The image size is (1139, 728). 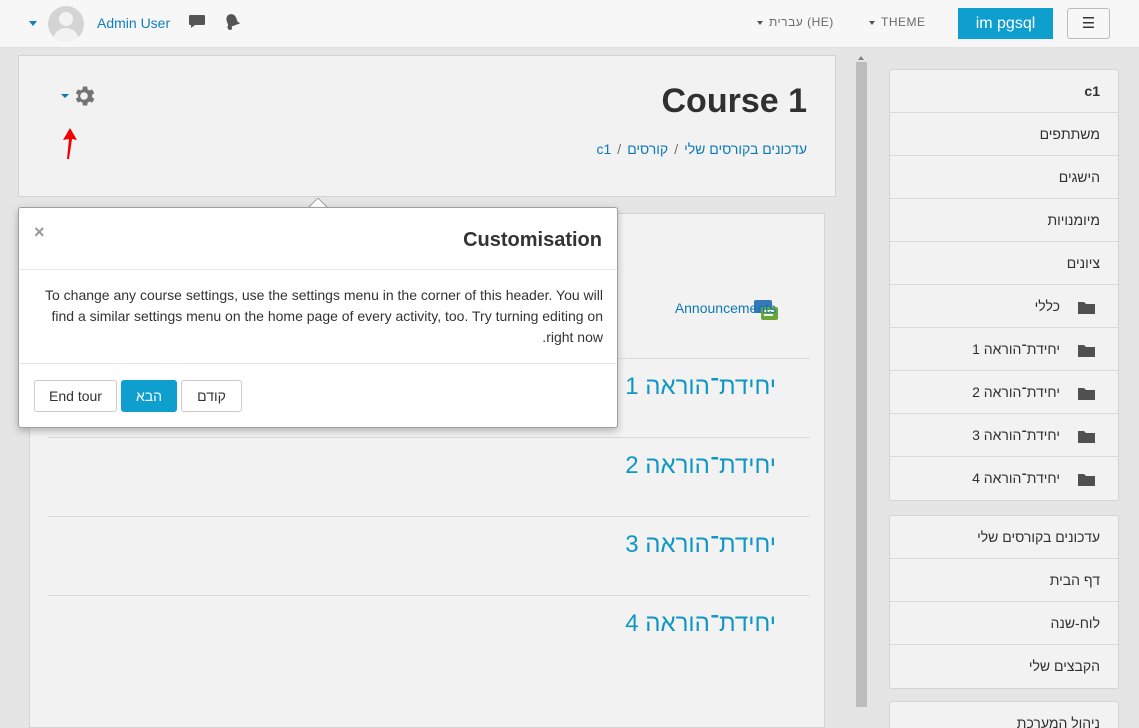 I want to click on red-arrow-icon, so click(x=70, y=143).